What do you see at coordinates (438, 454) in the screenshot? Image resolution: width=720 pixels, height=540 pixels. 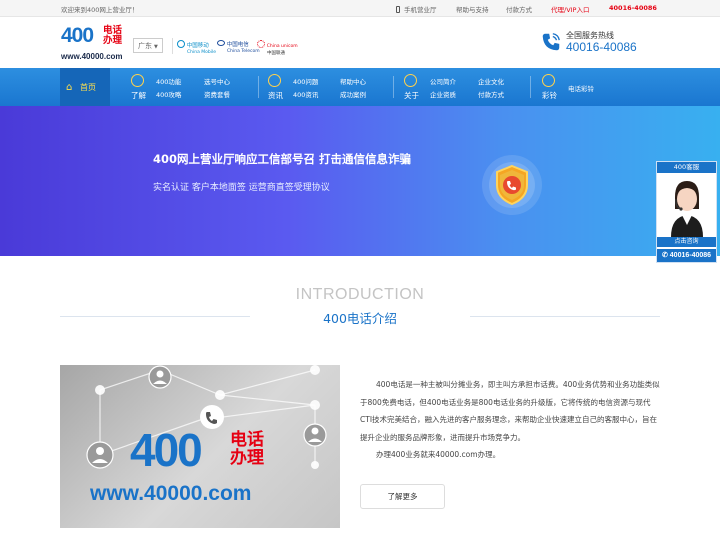 I see `intro-paragraph: 办理400业务就来40000.com办理。` at bounding box center [438, 454].